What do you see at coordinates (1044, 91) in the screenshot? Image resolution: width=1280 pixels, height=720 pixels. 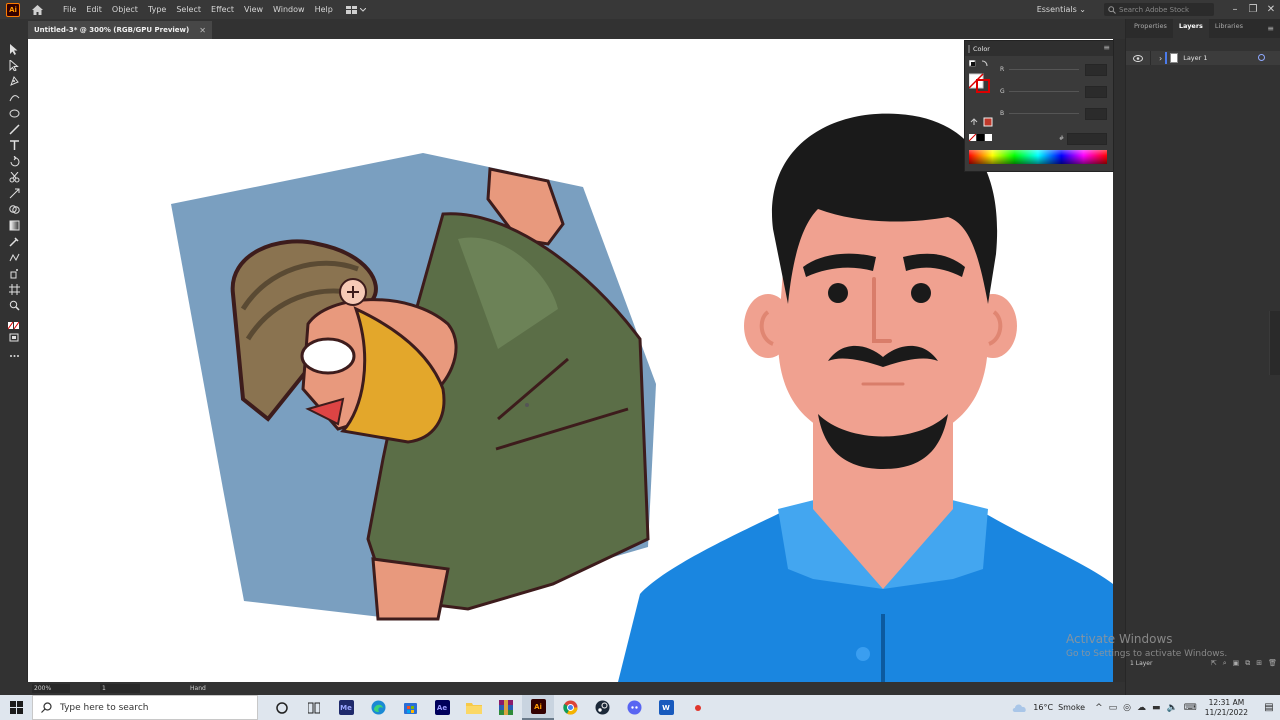 I see `channel-g-slider` at bounding box center [1044, 91].